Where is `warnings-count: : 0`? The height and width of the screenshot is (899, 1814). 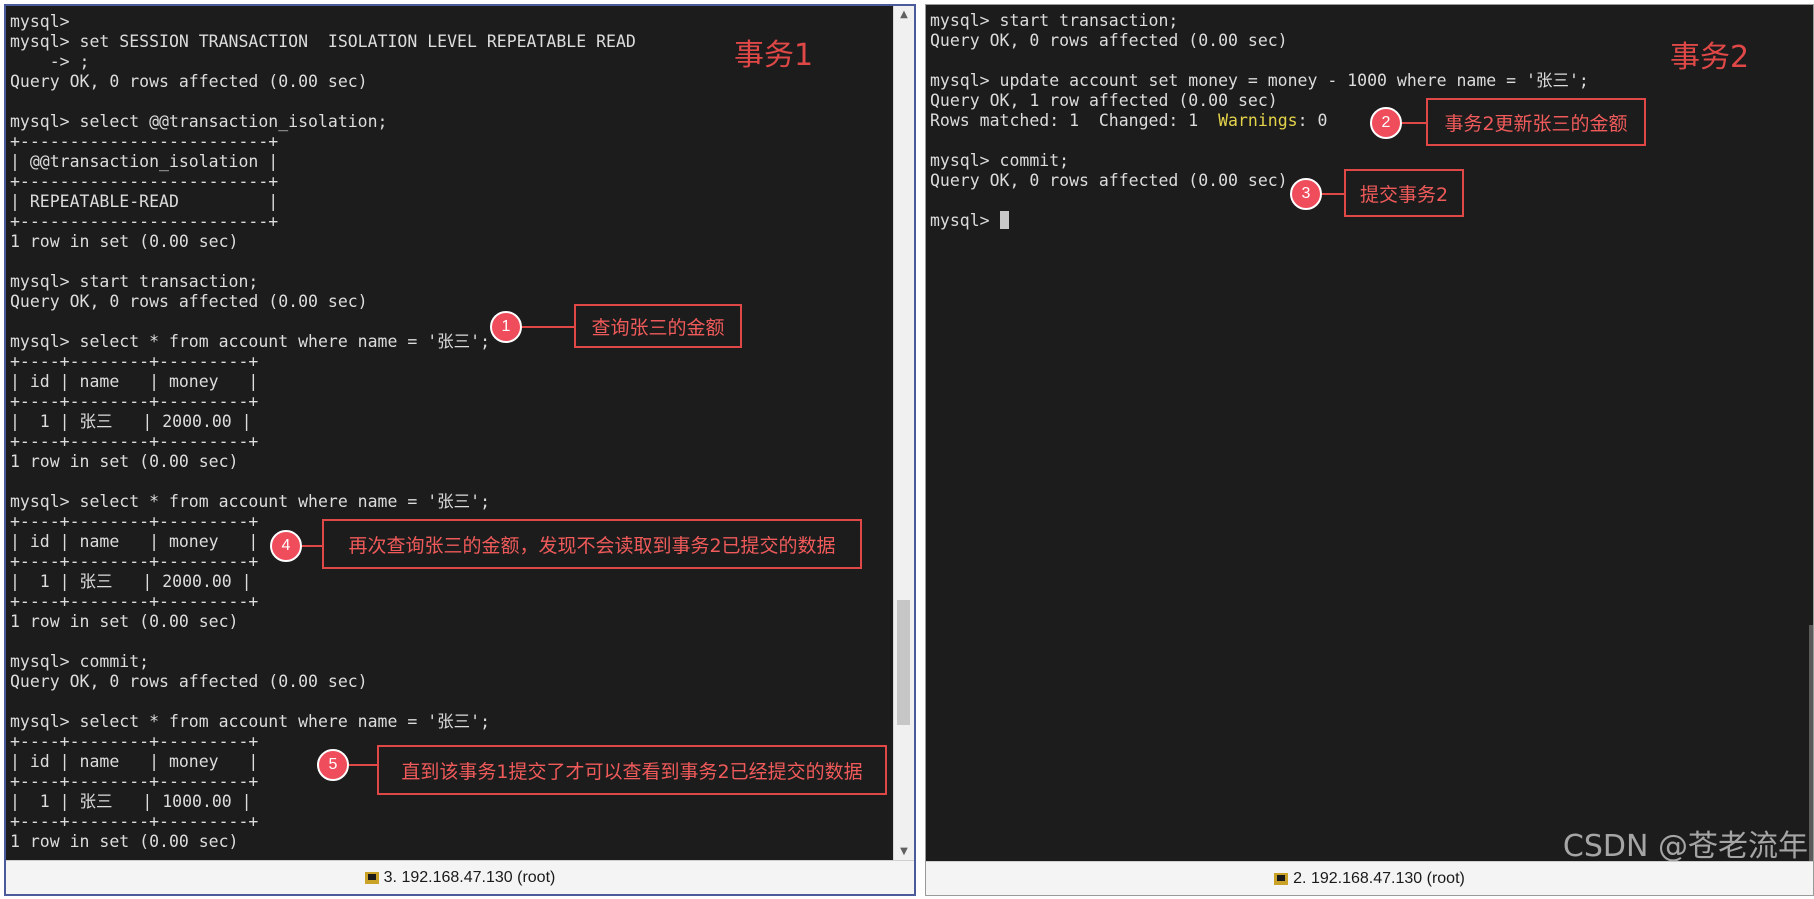 warnings-count: : 0 is located at coordinates (1312, 120).